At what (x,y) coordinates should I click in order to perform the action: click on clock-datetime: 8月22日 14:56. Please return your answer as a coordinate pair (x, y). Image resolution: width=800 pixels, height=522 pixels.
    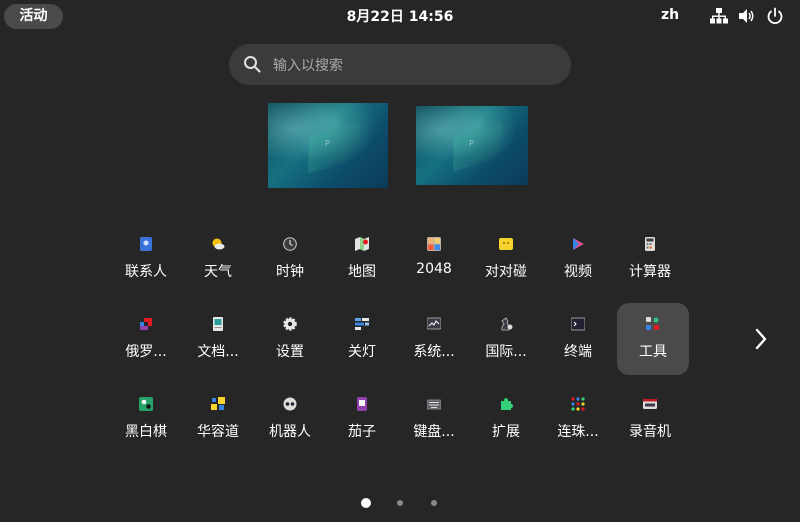
    Looking at the image, I should click on (400, 16).